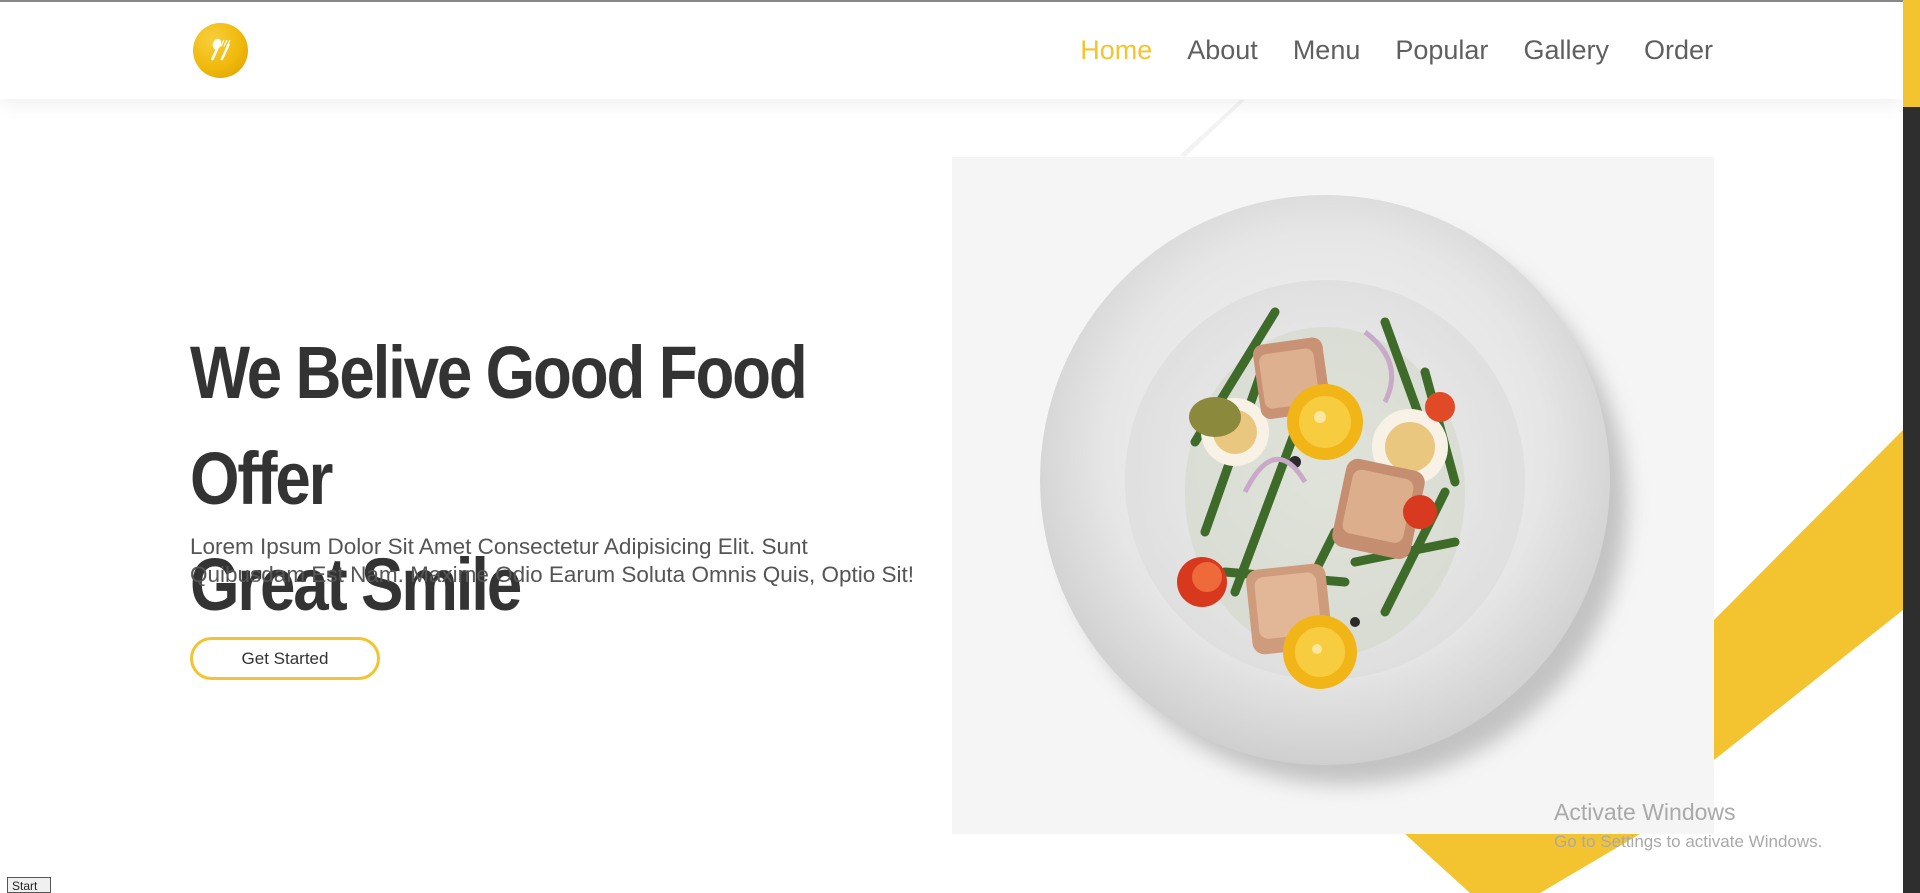 Image resolution: width=1920 pixels, height=893 pixels. What do you see at coordinates (29, 885) in the screenshot?
I see `start-button: Start` at bounding box center [29, 885].